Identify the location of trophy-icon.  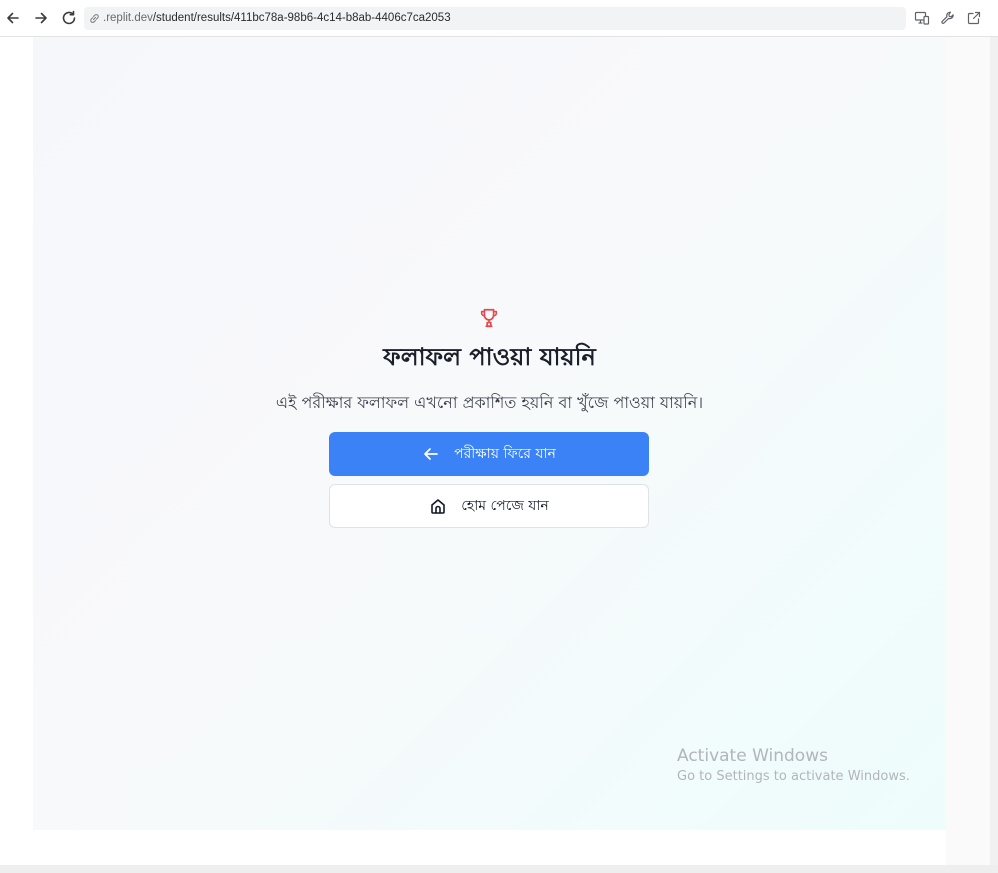
(489, 318).